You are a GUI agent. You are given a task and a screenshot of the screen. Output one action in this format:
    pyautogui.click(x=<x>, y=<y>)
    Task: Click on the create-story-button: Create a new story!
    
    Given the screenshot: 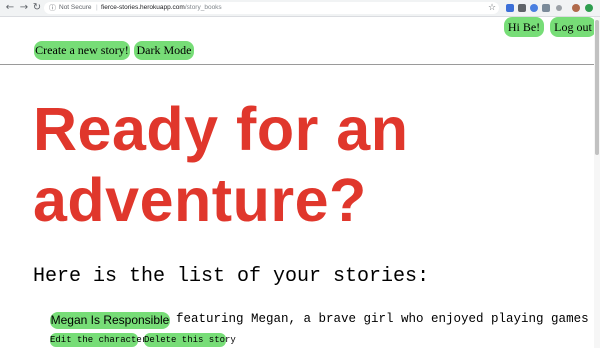 What is the action you would take?
    pyautogui.click(x=82, y=50)
    